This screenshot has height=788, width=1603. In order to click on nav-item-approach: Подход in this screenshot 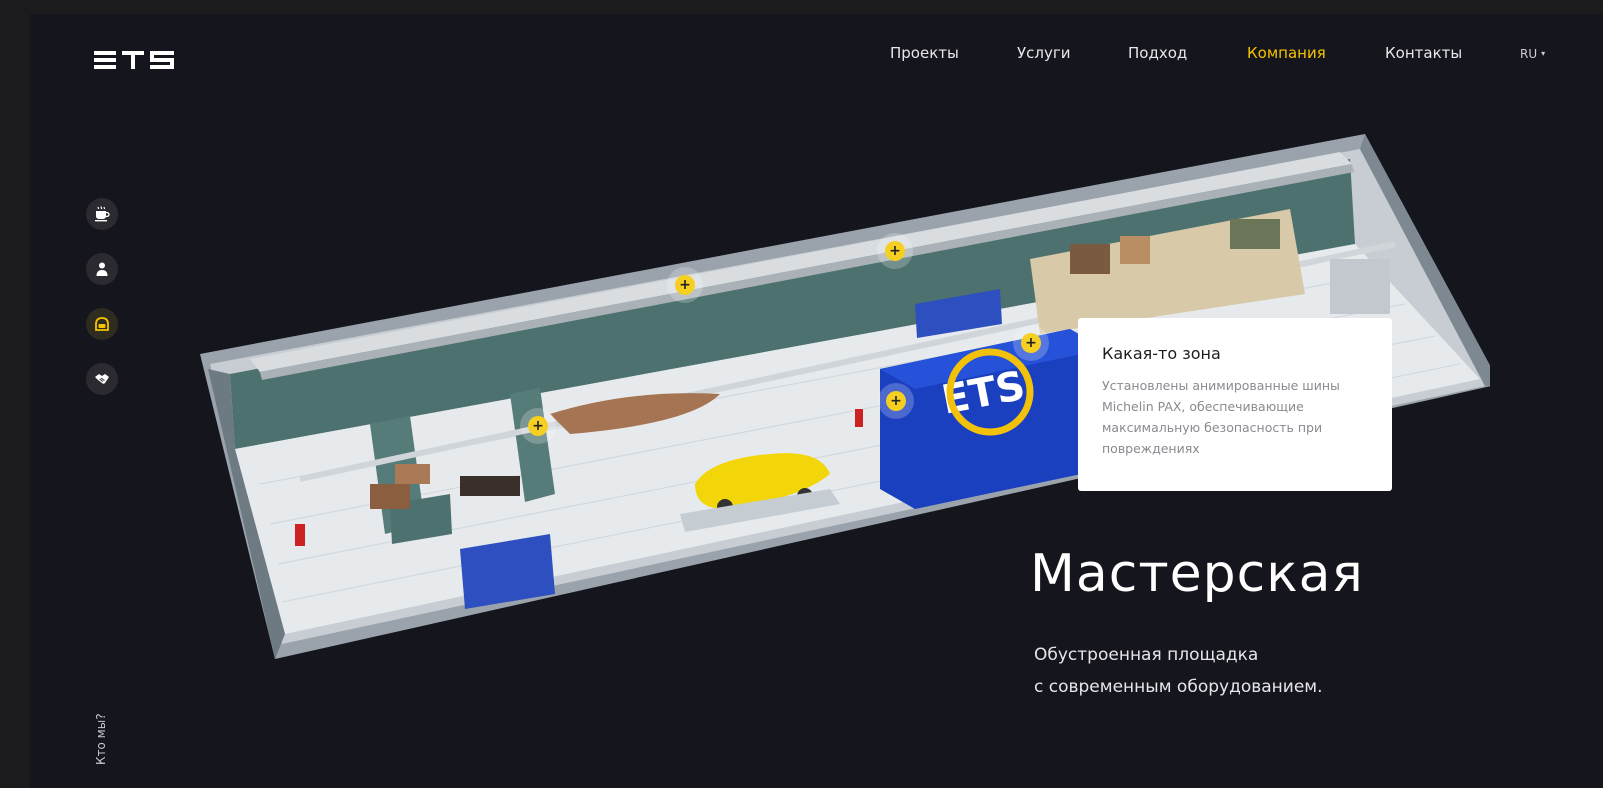, I will do `click(1157, 53)`.